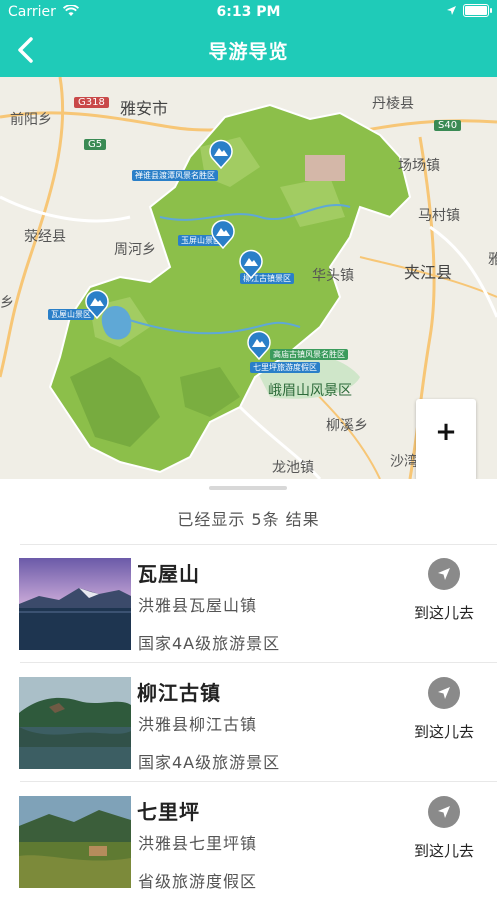 This screenshot has height=900, width=497. Describe the element at coordinates (309, 354) in the screenshot. I see `scenic-label-gaomiao: 高庙古镇风景名胜区` at that location.